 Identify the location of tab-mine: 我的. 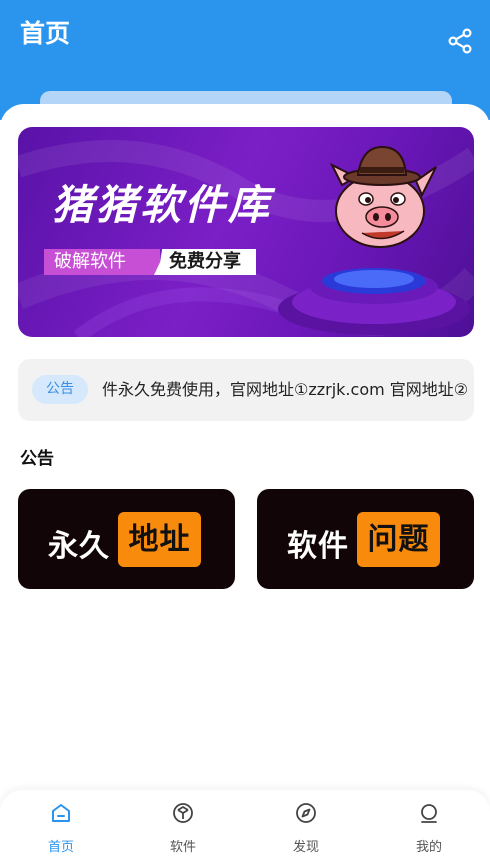
(429, 825).